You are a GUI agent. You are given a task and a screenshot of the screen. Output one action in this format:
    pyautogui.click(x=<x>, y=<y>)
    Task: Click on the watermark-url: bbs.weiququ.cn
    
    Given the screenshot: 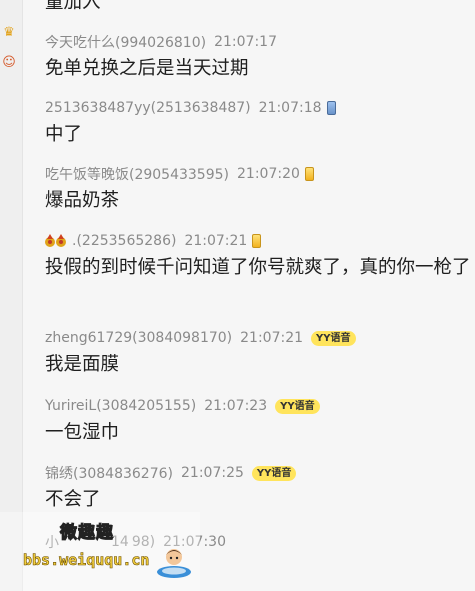 What is the action you would take?
    pyautogui.click(x=86, y=560)
    